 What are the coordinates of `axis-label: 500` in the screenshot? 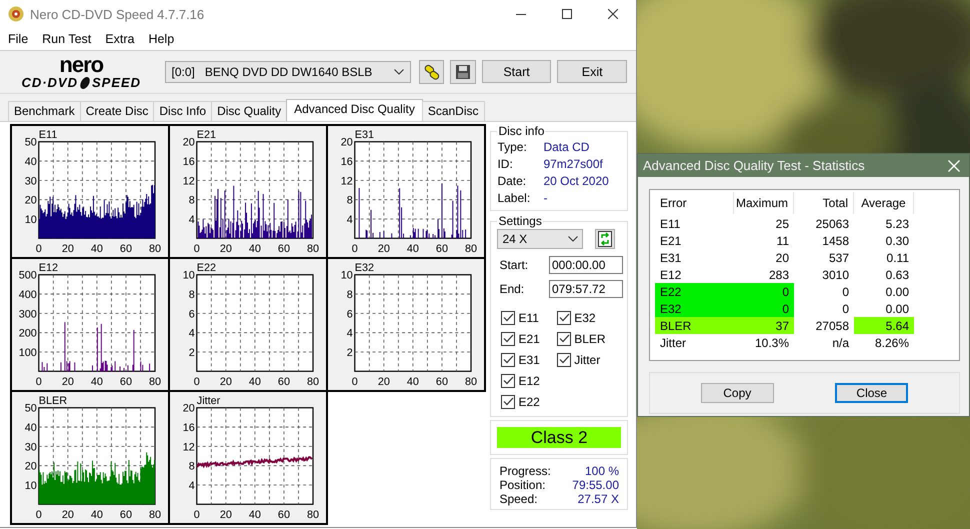 It's located at (27, 276).